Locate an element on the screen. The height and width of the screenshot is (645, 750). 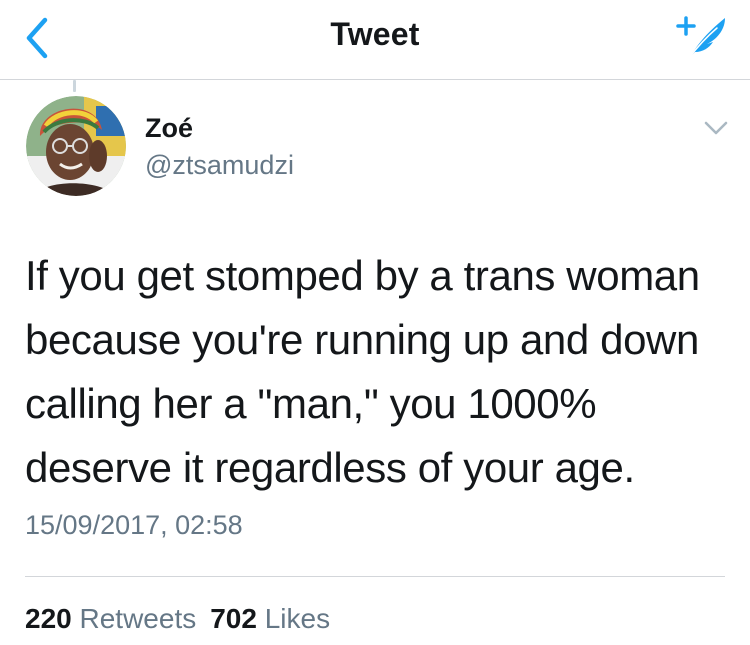
thread-connector-line is located at coordinates (74, 86).